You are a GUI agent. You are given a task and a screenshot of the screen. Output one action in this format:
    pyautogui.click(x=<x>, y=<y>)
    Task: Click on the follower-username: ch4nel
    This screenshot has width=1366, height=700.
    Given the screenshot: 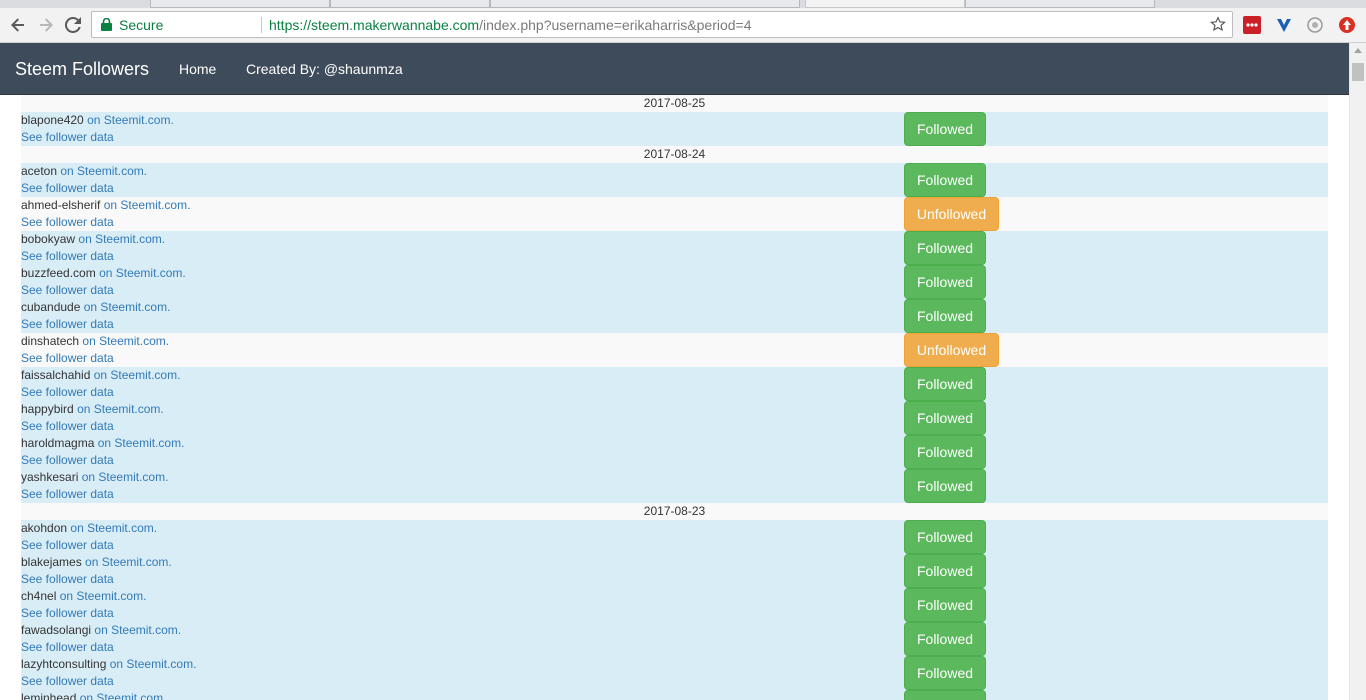 What is the action you would take?
    pyautogui.click(x=39, y=596)
    